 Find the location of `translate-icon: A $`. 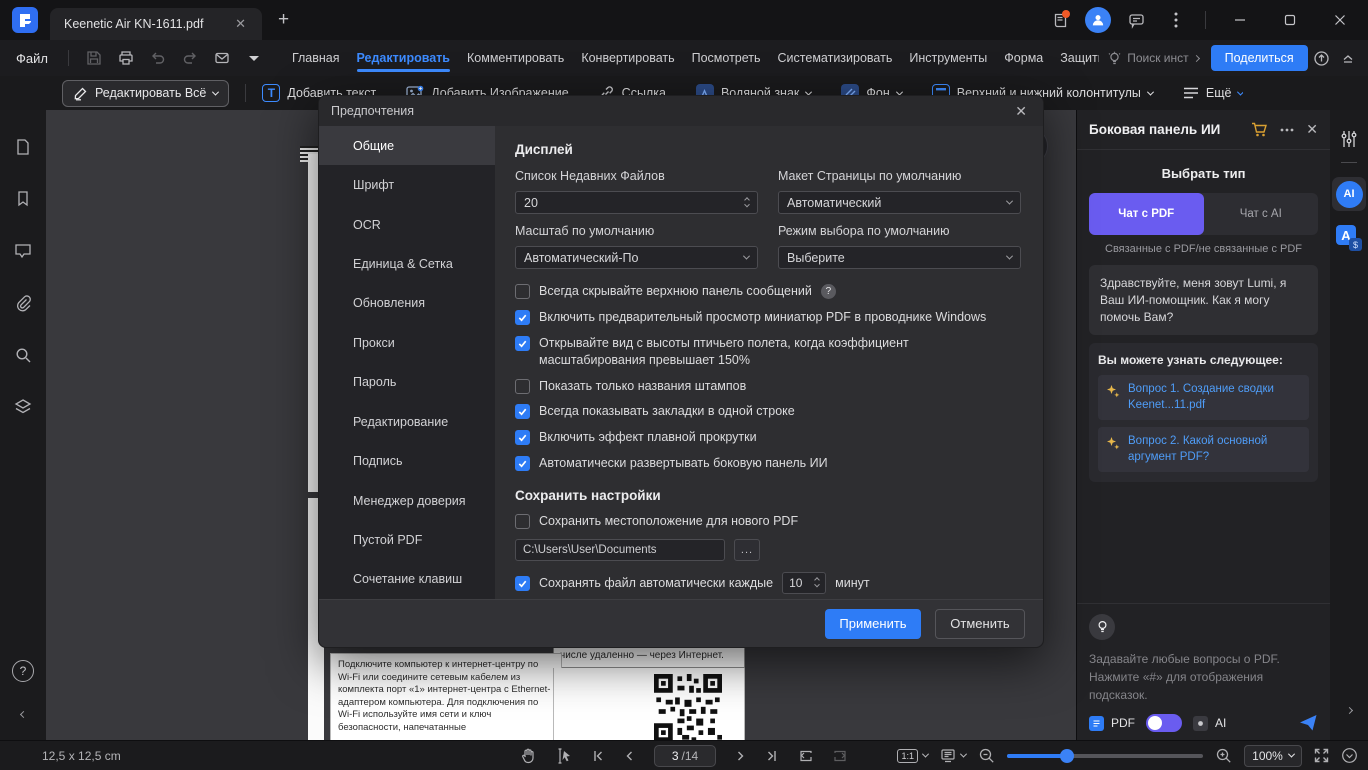

translate-icon: A $ is located at coordinates (1349, 238).